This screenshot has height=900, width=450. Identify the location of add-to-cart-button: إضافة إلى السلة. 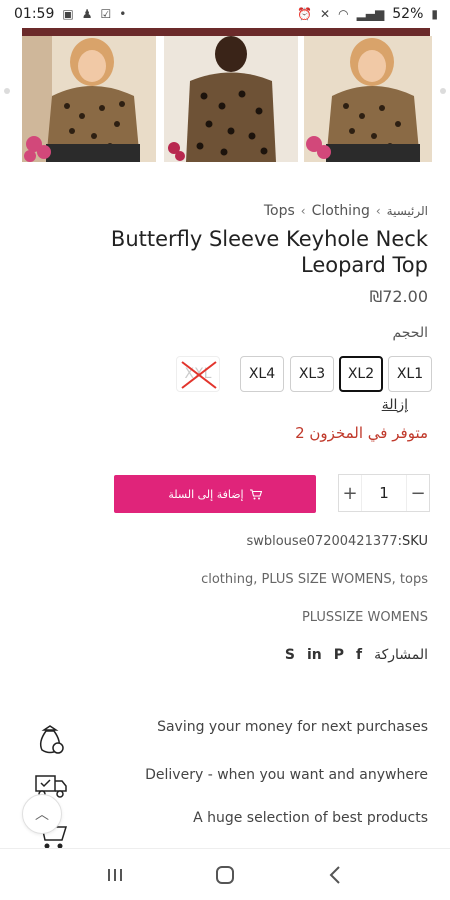
(215, 494).